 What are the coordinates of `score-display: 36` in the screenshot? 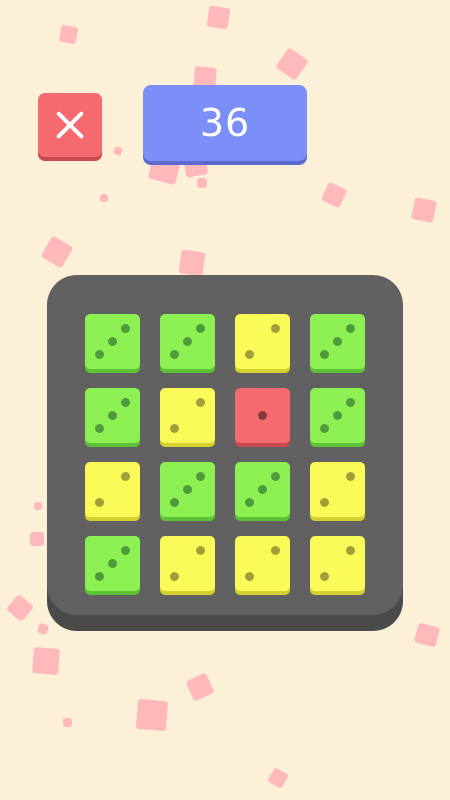 It's located at (225, 123).